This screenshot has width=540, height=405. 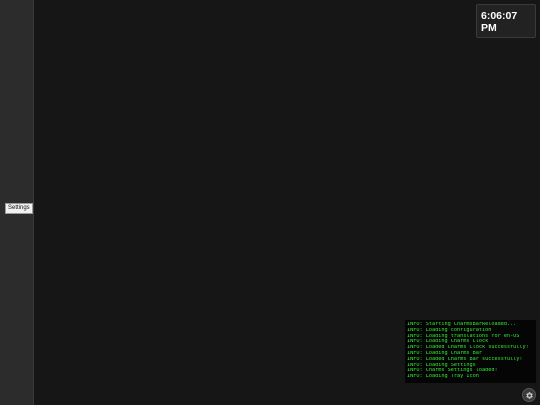 I want to click on charms-clock: 6:06:07 PM, so click(x=506, y=21).